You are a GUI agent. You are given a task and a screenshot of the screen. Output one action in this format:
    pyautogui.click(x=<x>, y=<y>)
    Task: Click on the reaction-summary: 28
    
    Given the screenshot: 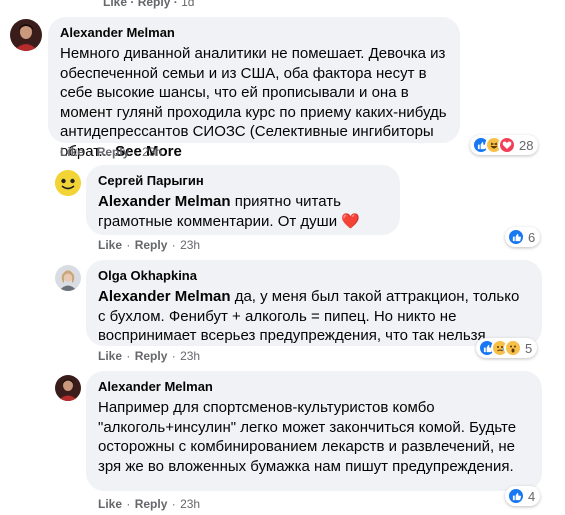 What is the action you would take?
    pyautogui.click(x=504, y=145)
    